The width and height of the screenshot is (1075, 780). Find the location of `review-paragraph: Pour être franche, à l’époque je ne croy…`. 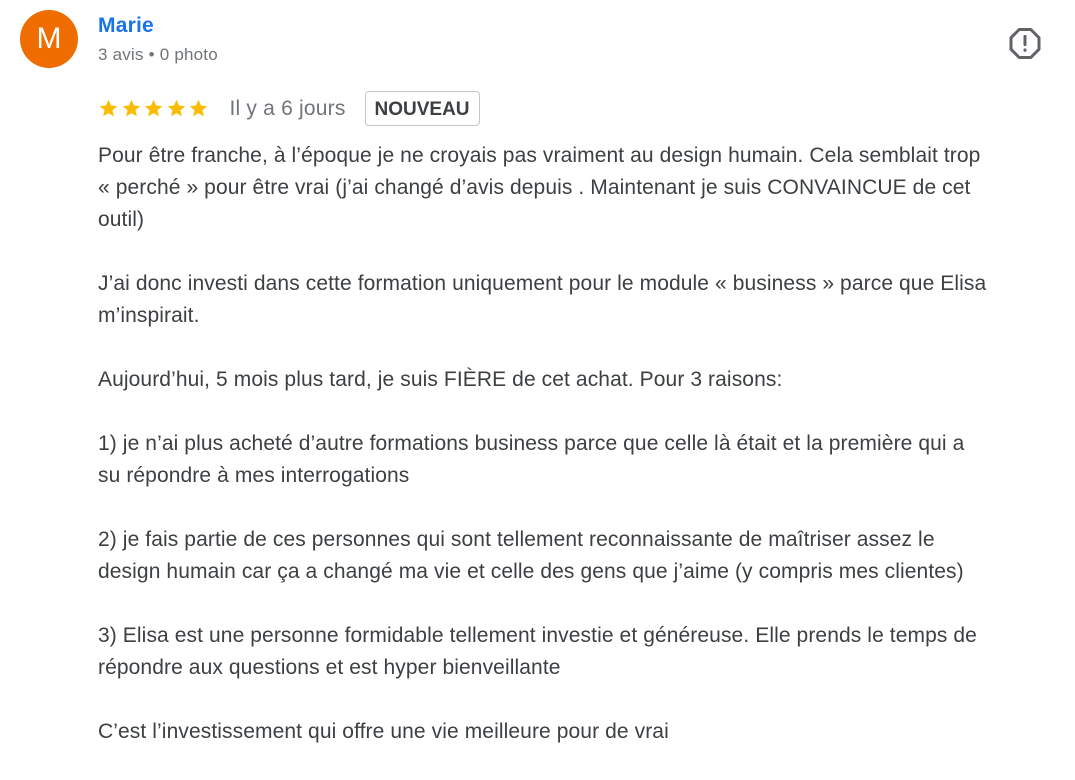

review-paragraph: Pour être franche, à l’époque je ne croy… is located at coordinates (584, 188).